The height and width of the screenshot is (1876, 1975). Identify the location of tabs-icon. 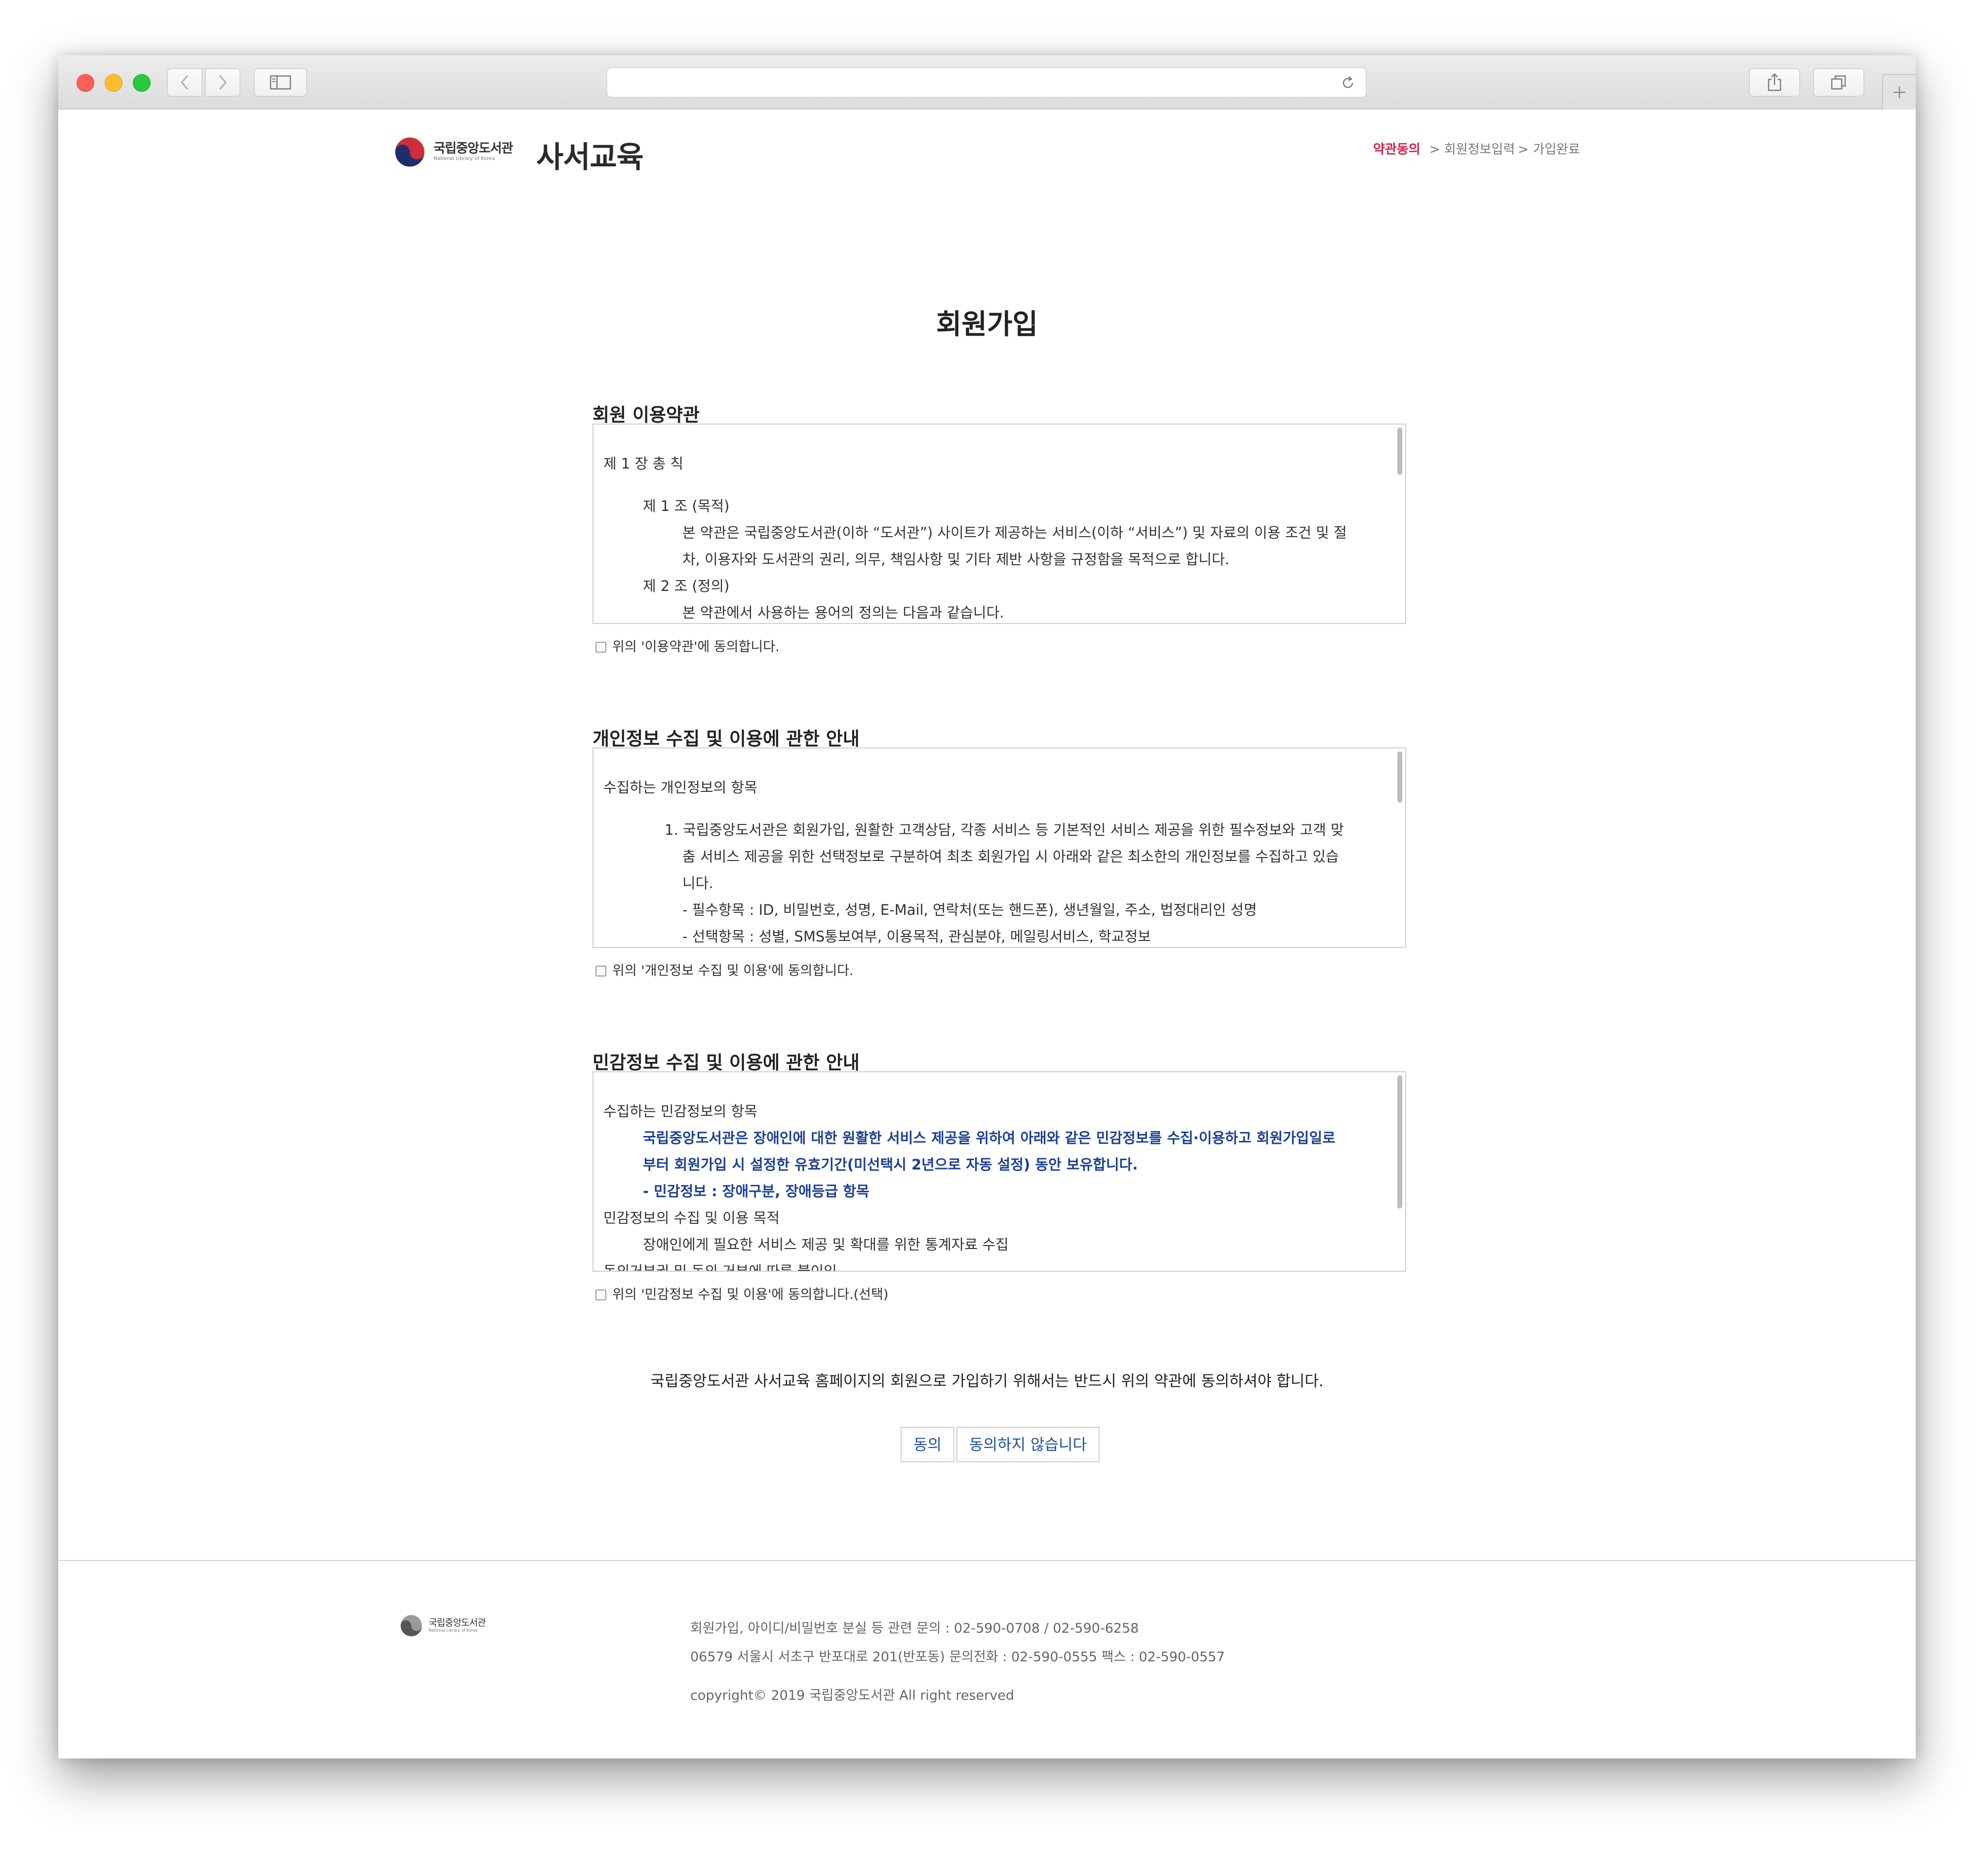
(1839, 82).